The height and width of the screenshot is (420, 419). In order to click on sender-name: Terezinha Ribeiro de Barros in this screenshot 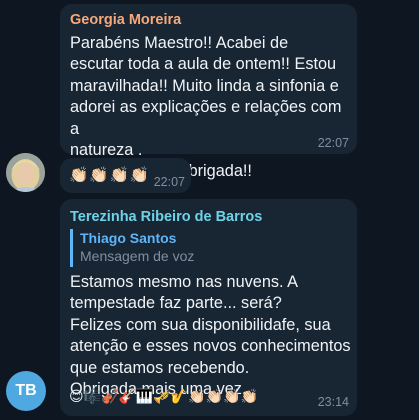, I will do `click(166, 217)`.